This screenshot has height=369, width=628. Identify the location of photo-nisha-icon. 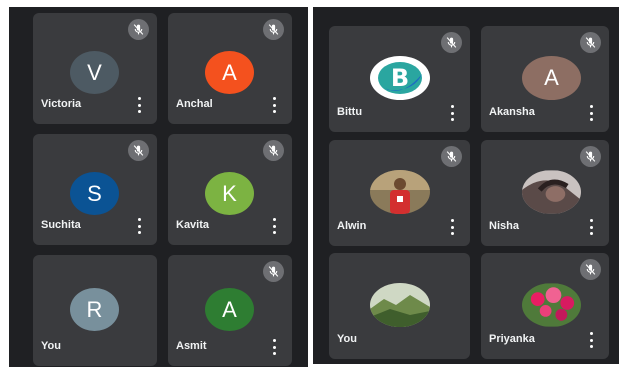
(551, 192).